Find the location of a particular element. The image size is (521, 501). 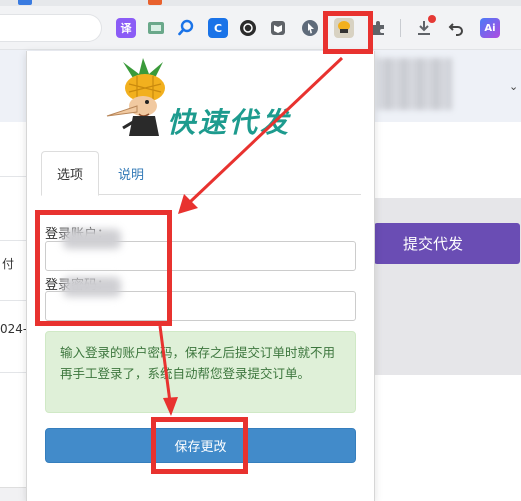

tab-instructions: 说明 is located at coordinates (131, 173).